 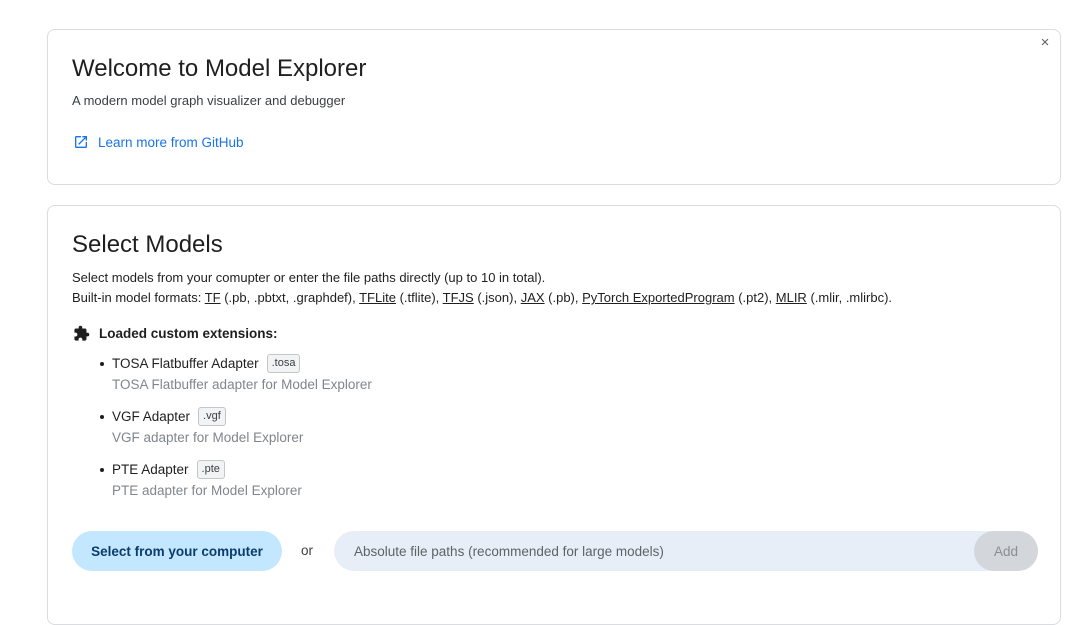 What do you see at coordinates (207, 490) in the screenshot?
I see `extension-description: PTE adapter for Model Explorer` at bounding box center [207, 490].